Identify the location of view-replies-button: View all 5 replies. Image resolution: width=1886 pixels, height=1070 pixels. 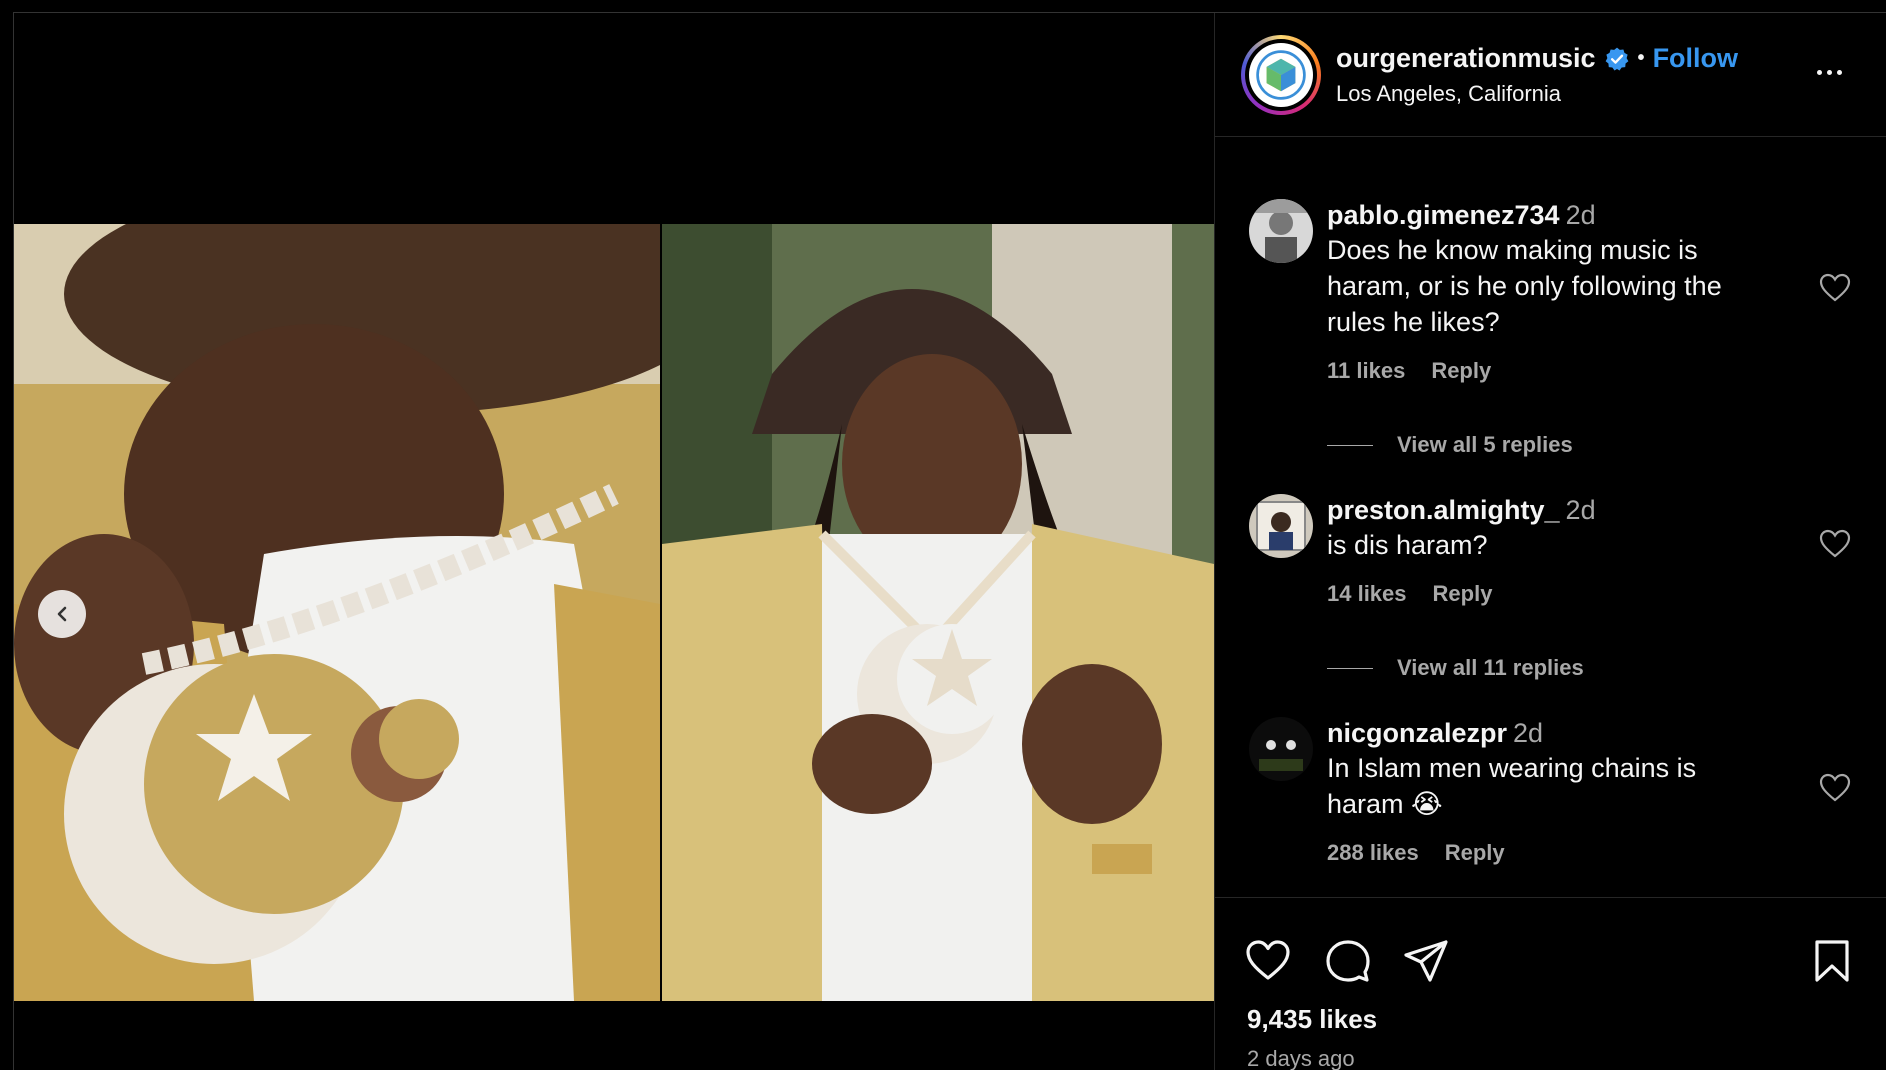
(1450, 445).